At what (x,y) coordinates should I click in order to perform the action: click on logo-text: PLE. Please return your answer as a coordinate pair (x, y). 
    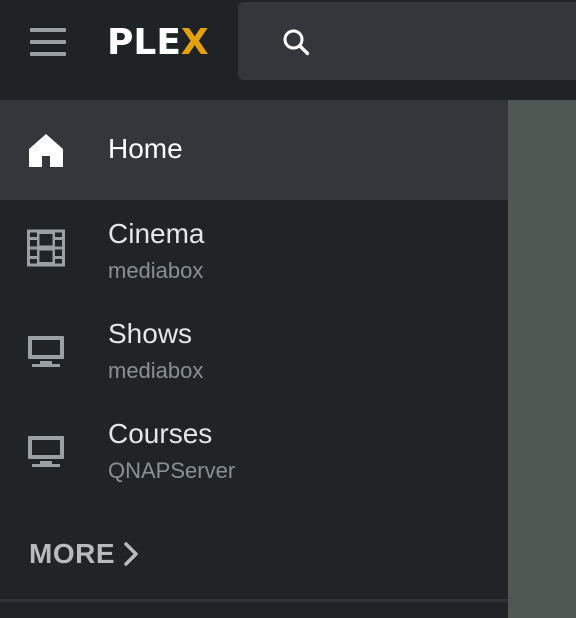
    Looking at the image, I should click on (144, 42).